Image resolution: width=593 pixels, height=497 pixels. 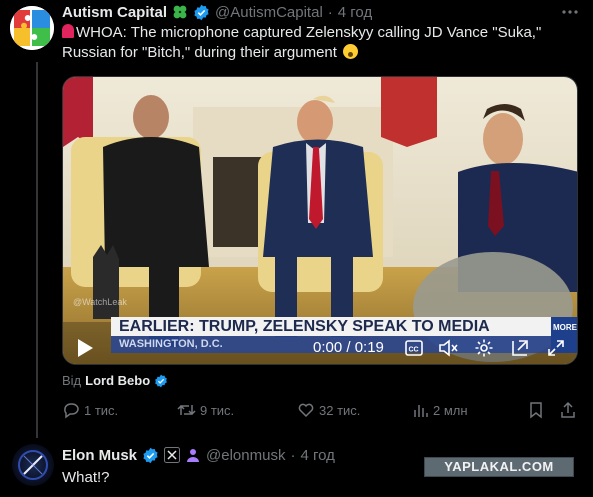 I want to click on play-icon, so click(x=85, y=348).